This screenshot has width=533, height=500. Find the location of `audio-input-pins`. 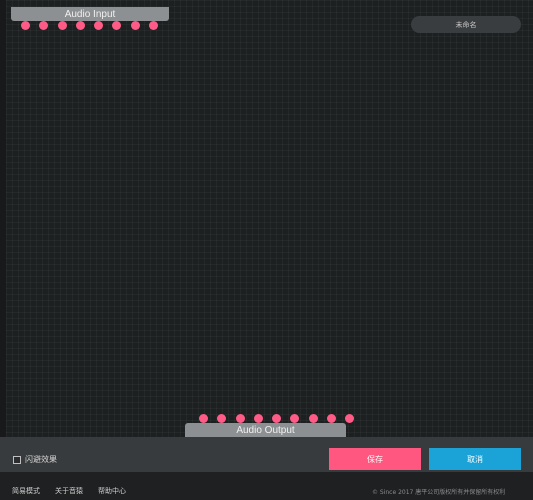

audio-input-pins is located at coordinates (90, 25).